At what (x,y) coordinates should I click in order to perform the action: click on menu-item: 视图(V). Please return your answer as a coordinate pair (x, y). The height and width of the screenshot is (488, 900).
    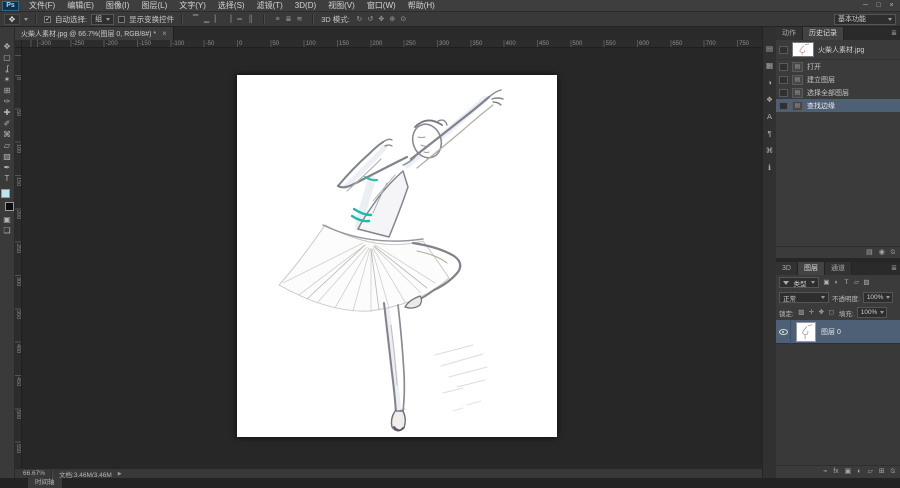
    Looking at the image, I should click on (341, 6).